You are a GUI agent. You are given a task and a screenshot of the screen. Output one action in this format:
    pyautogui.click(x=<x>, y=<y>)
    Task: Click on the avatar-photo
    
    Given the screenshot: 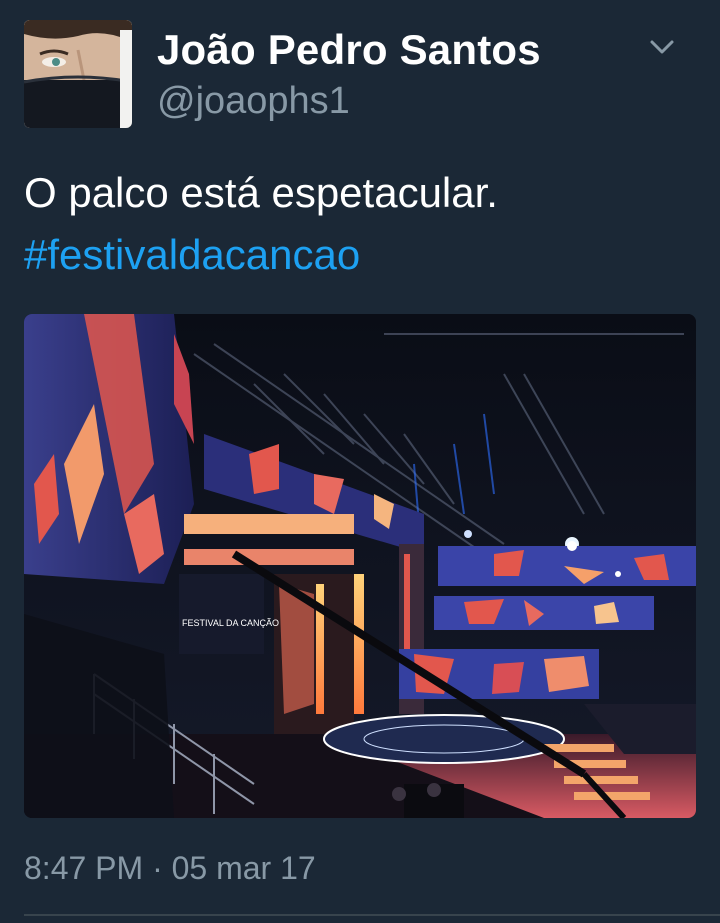 What is the action you would take?
    pyautogui.click(x=78, y=74)
    